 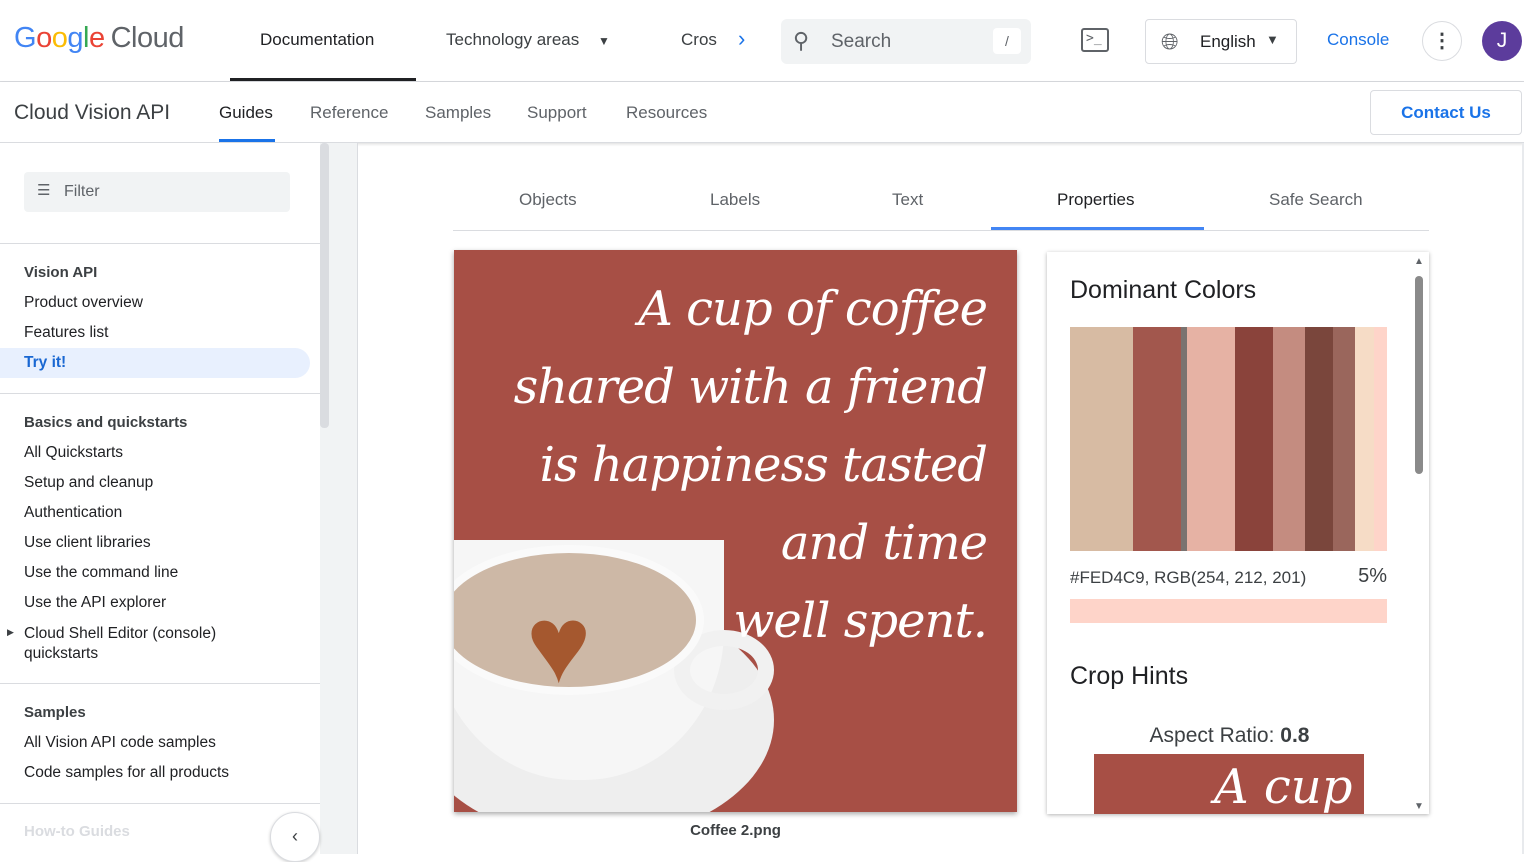 What do you see at coordinates (55, 712) in the screenshot?
I see `section-title: Samples` at bounding box center [55, 712].